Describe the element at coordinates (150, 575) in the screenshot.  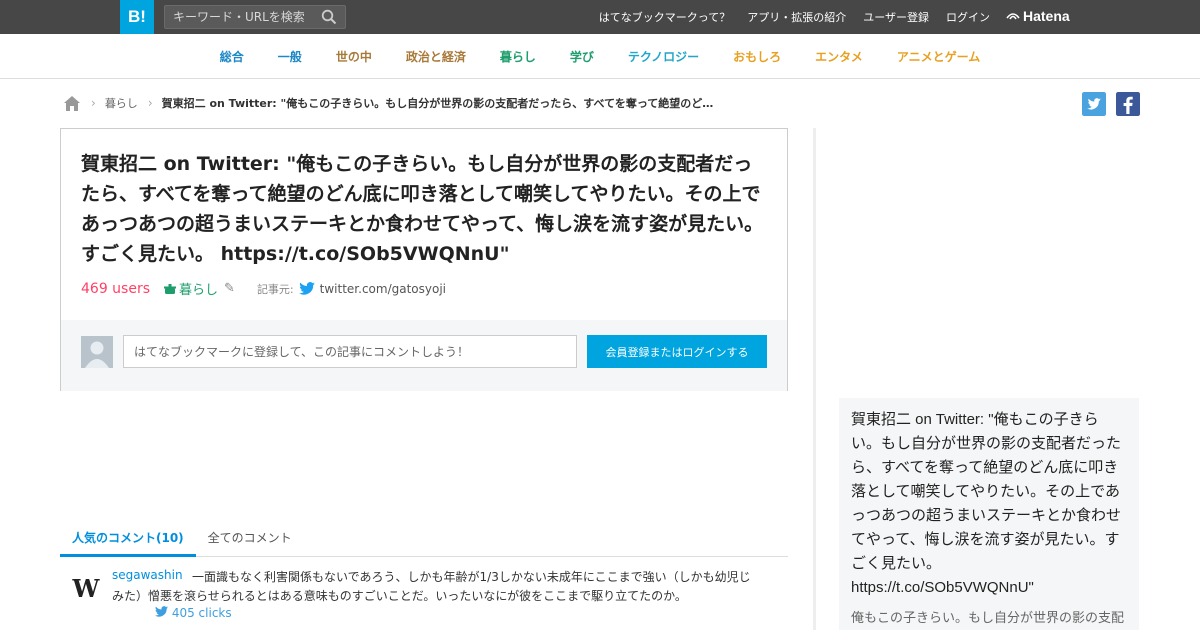
I see `commenter-username: segawashin` at that location.